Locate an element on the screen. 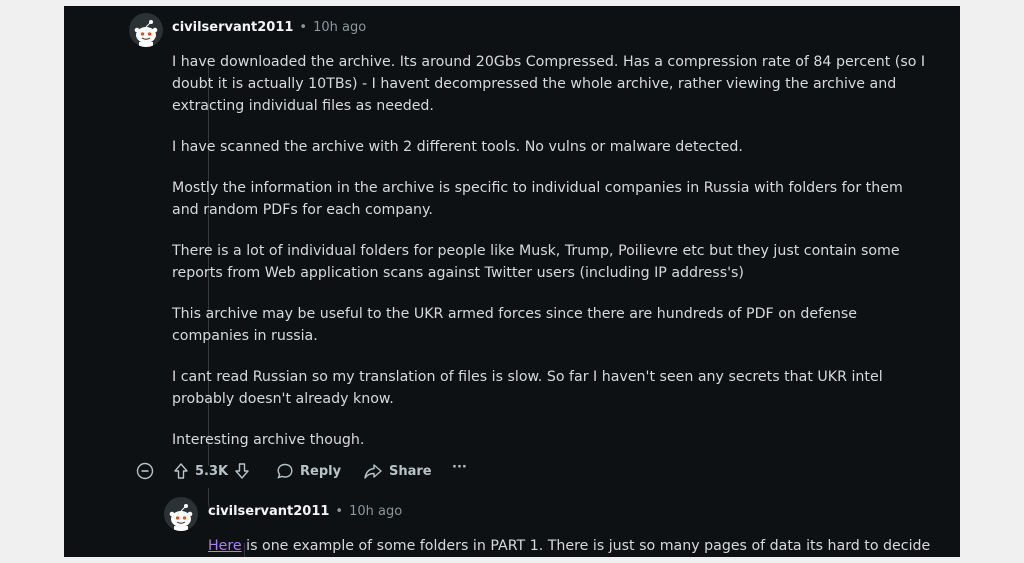  vote-count: 5.3K is located at coordinates (212, 471).